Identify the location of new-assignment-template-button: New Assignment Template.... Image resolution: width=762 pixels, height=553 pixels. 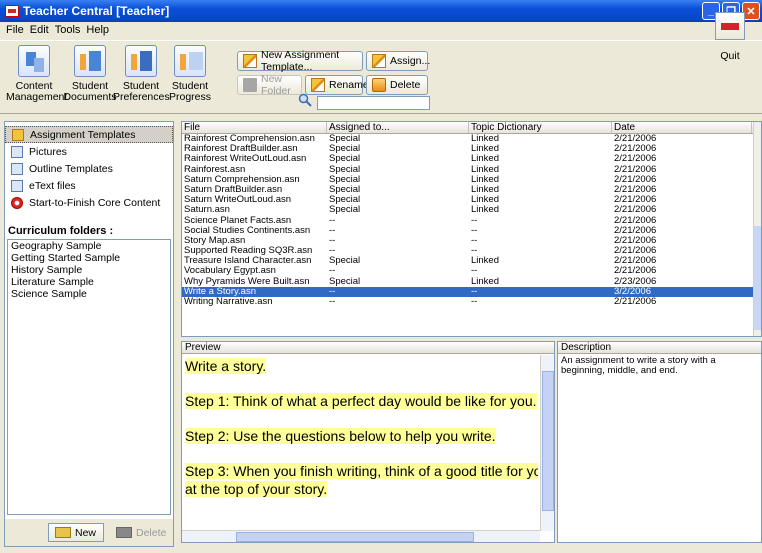
(300, 61).